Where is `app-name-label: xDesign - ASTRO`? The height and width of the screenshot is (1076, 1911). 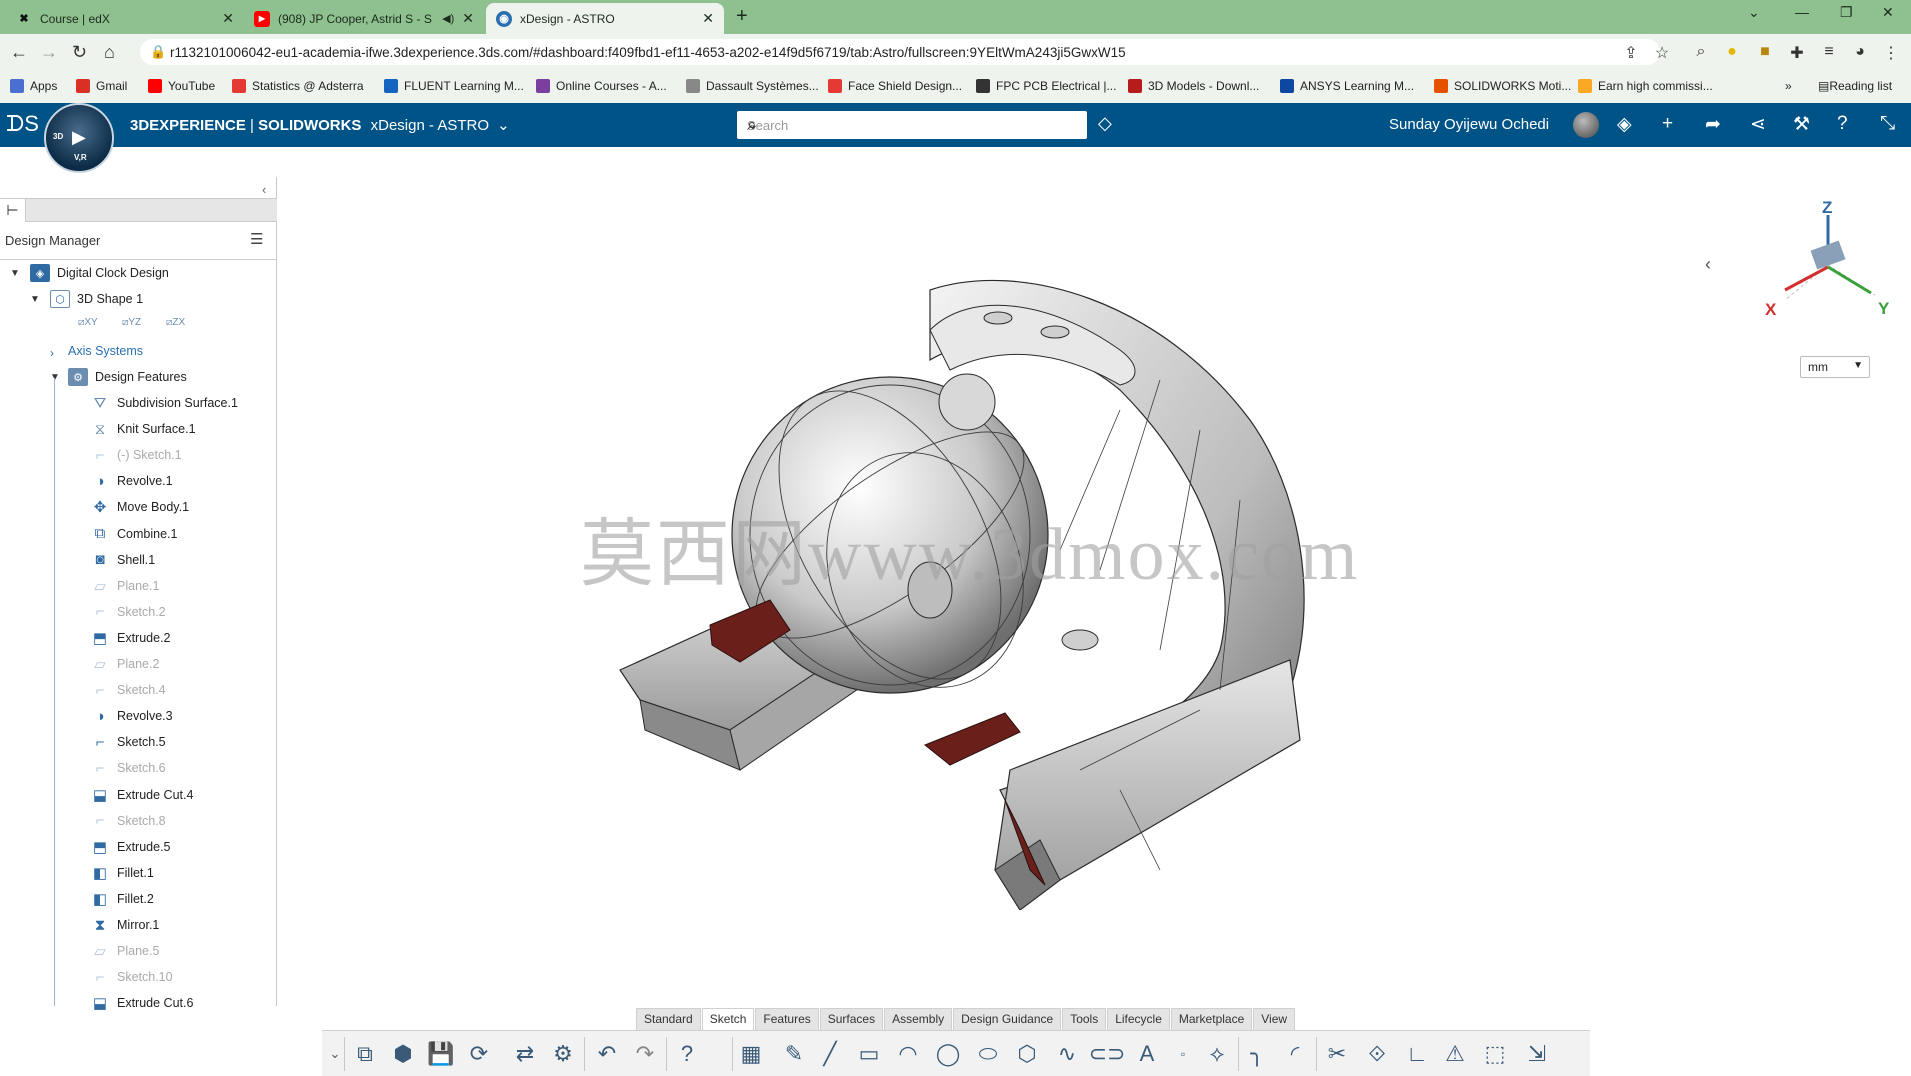
app-name-label: xDesign - ASTRO is located at coordinates (430, 125).